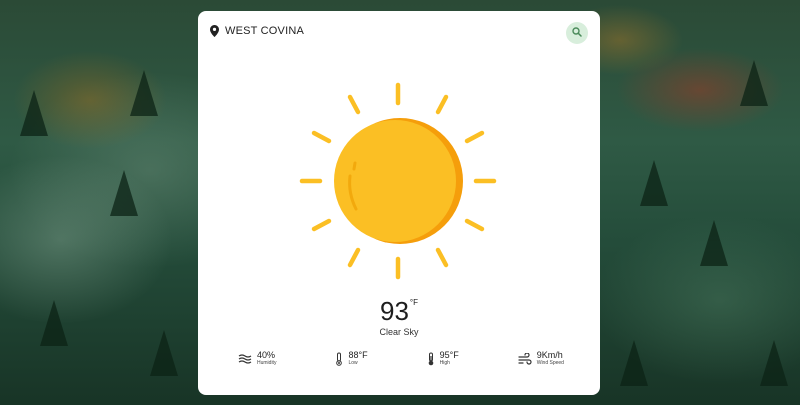 Image resolution: width=800 pixels, height=405 pixels. Describe the element at coordinates (394, 311) in the screenshot. I see `temperature-value: 93` at that location.